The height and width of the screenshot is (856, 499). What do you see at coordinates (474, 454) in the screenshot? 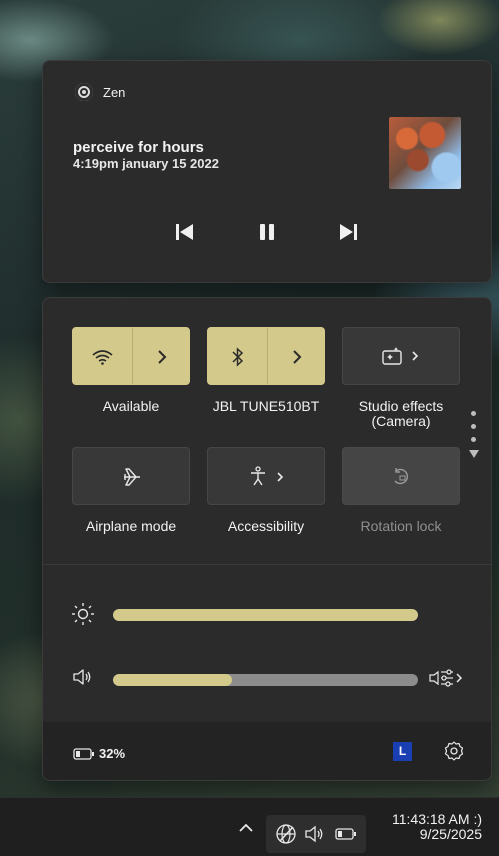
I see `scroll-down-icon` at bounding box center [474, 454].